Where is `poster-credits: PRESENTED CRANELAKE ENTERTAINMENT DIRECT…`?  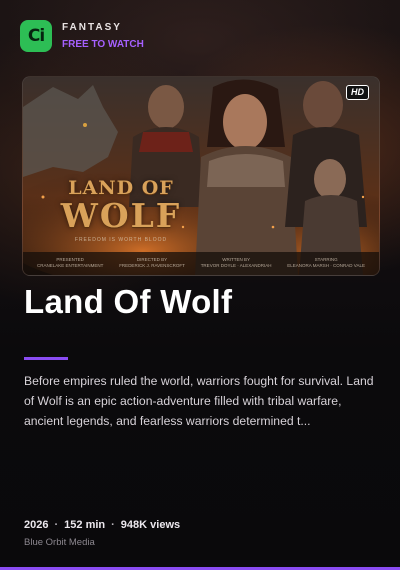
poster-credits: PRESENTED CRANELAKE ENTERTAINMENT DIRECT… is located at coordinates (201, 263).